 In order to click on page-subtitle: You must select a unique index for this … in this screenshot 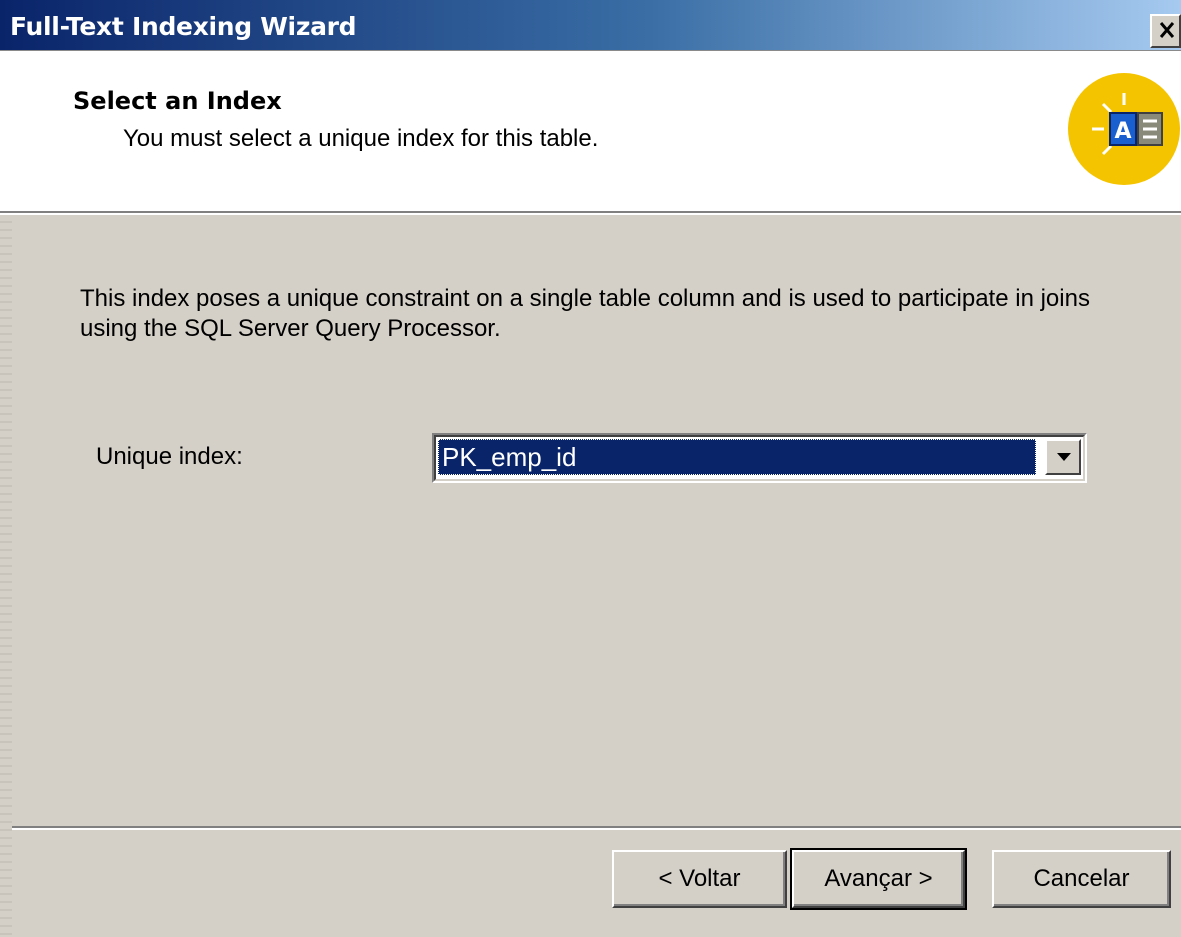, I will do `click(361, 138)`.